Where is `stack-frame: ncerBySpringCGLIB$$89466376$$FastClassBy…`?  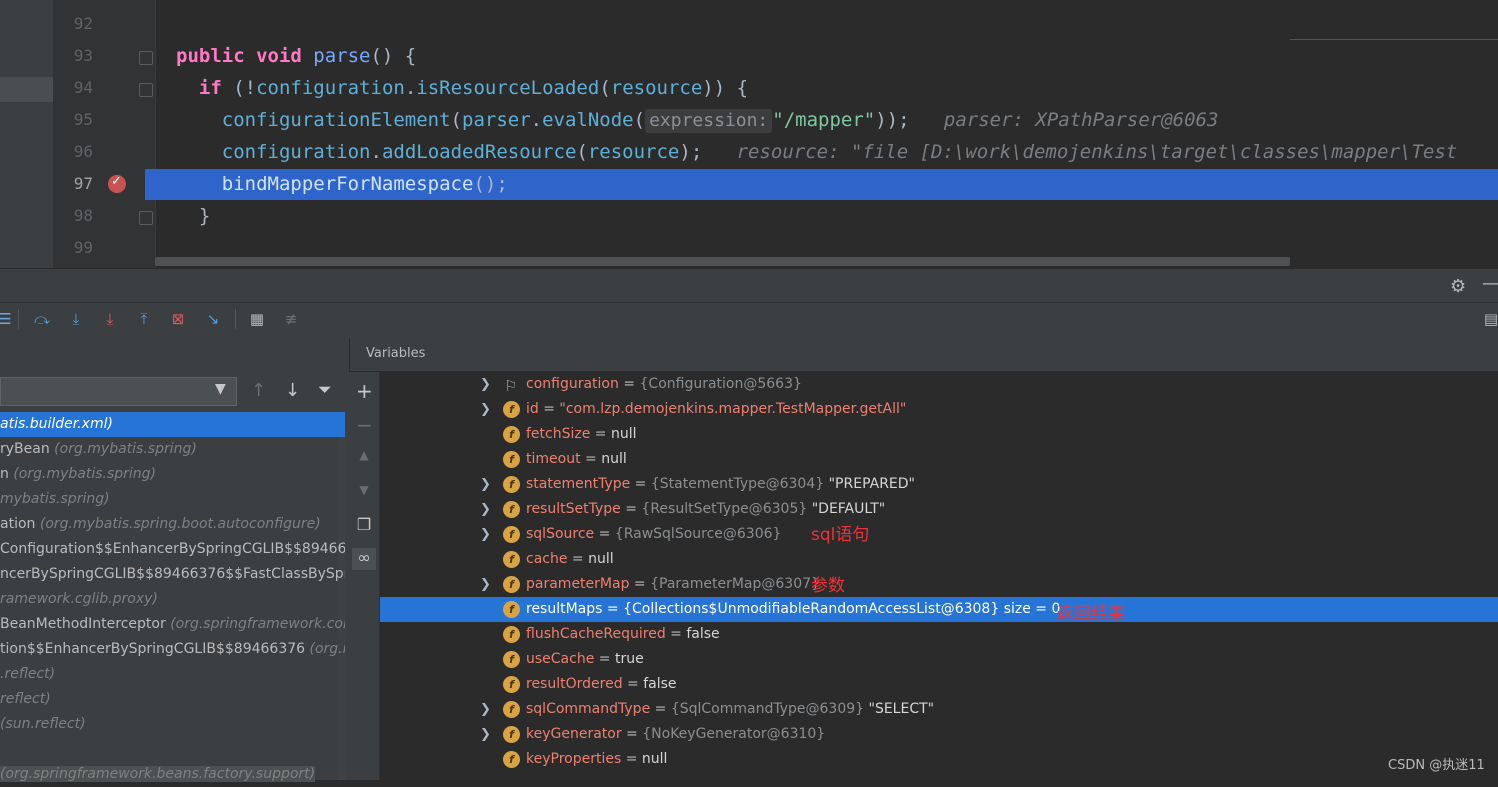
stack-frame: ncerBySpringCGLIB$$89466376$$FastClassBy… is located at coordinates (172, 574).